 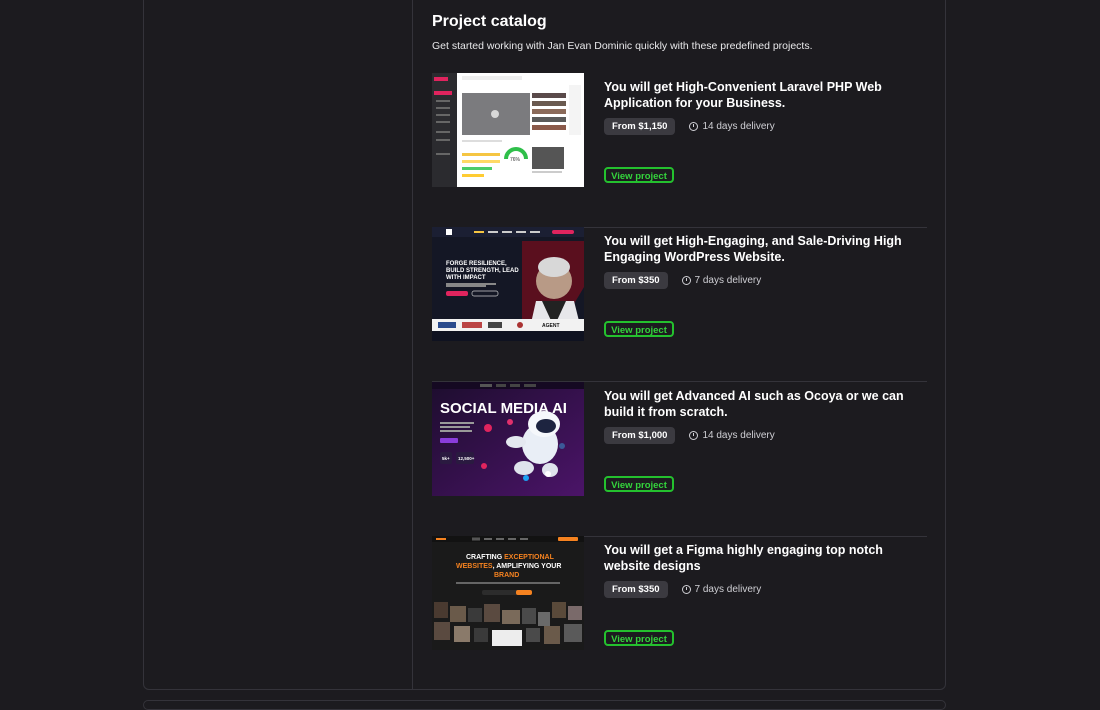 I want to click on next-card-edge, so click(x=544, y=705).